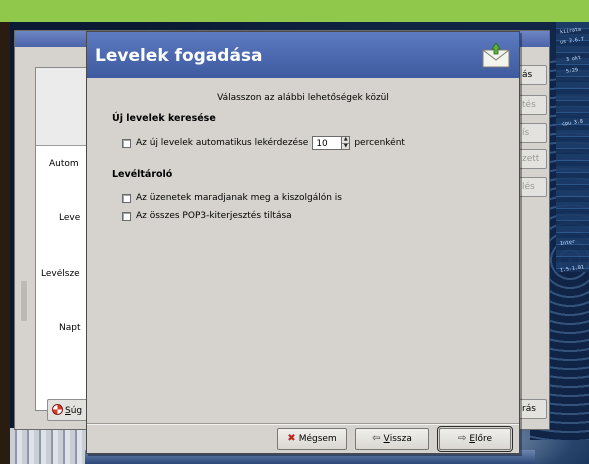  I want to click on interval-spinner: ▲ ▼, so click(331, 143).